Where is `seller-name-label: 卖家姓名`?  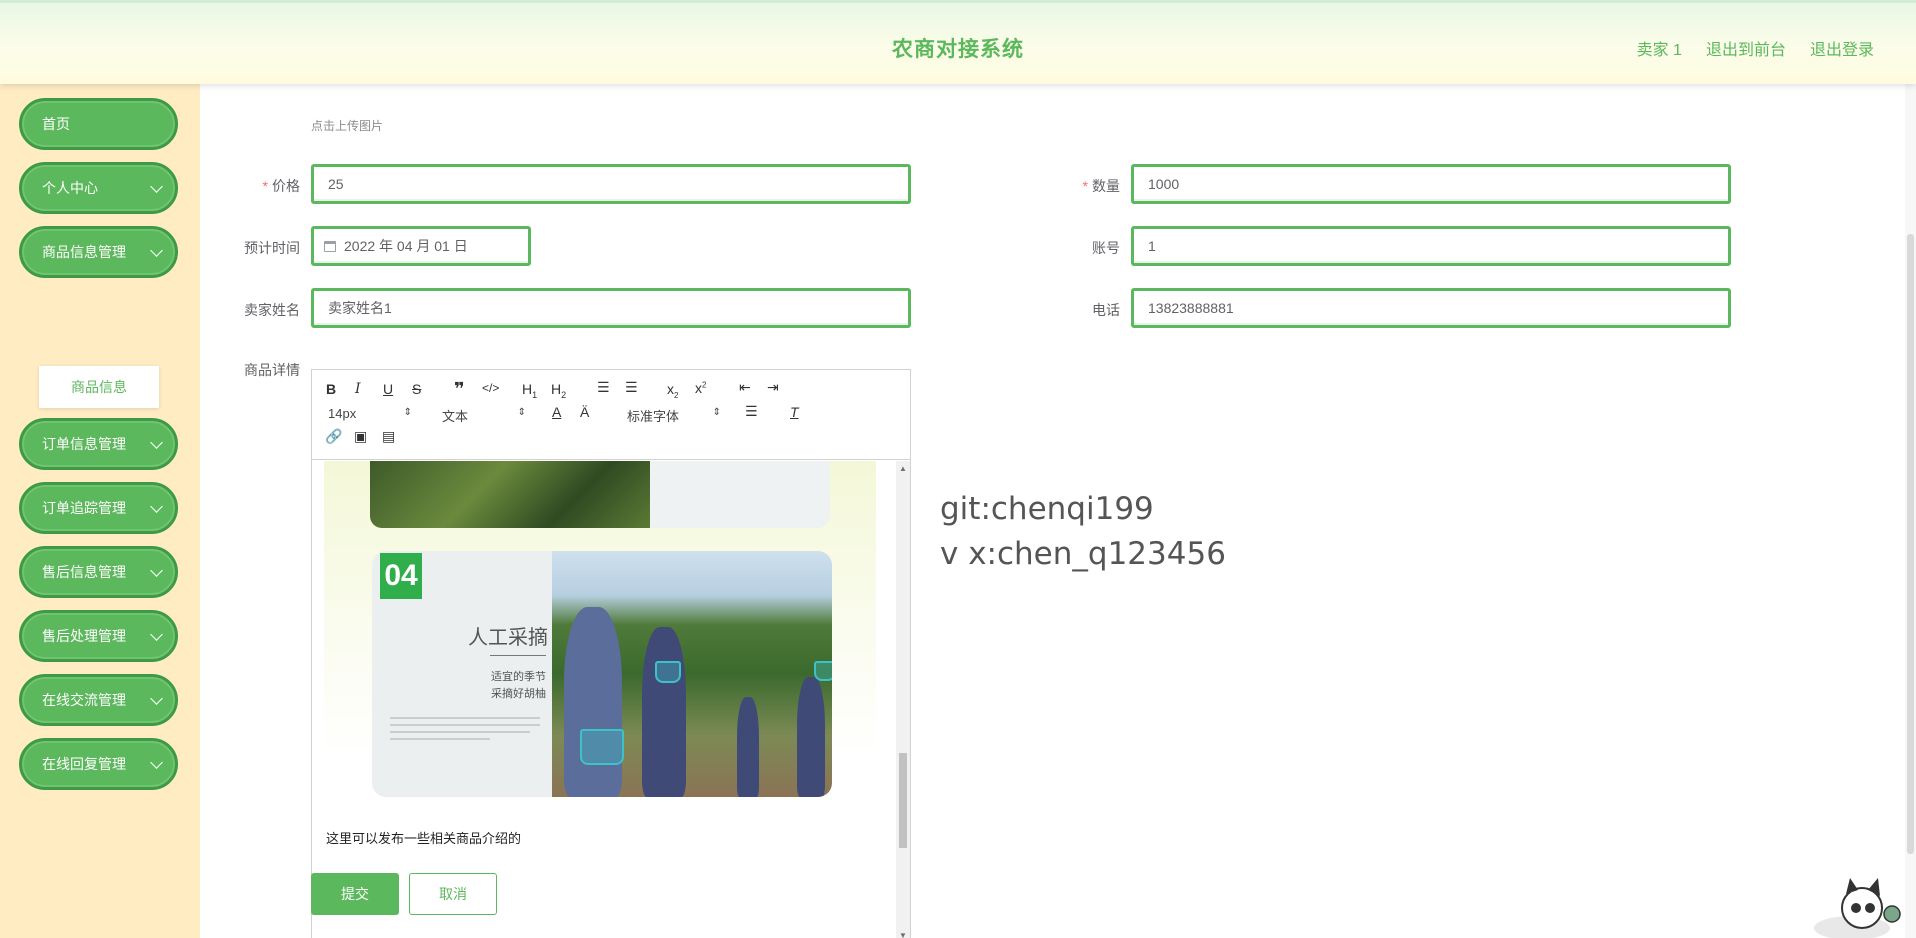
seller-name-label: 卖家姓名 is located at coordinates (272, 310).